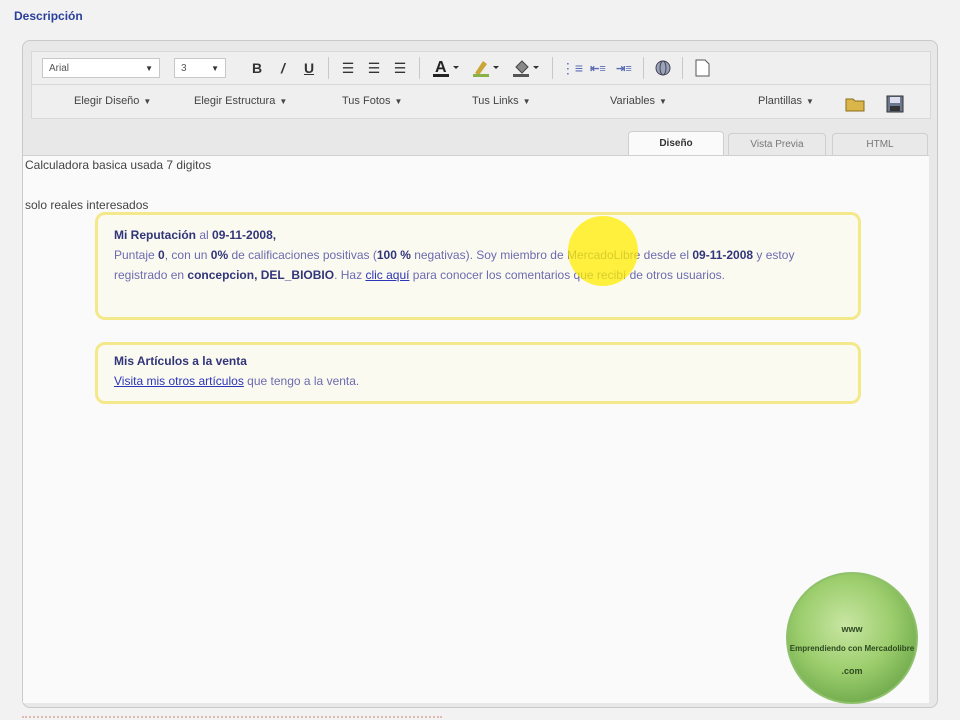 This screenshot has height=720, width=960. Describe the element at coordinates (880, 144) in the screenshot. I see `tab-html: HTML` at that location.